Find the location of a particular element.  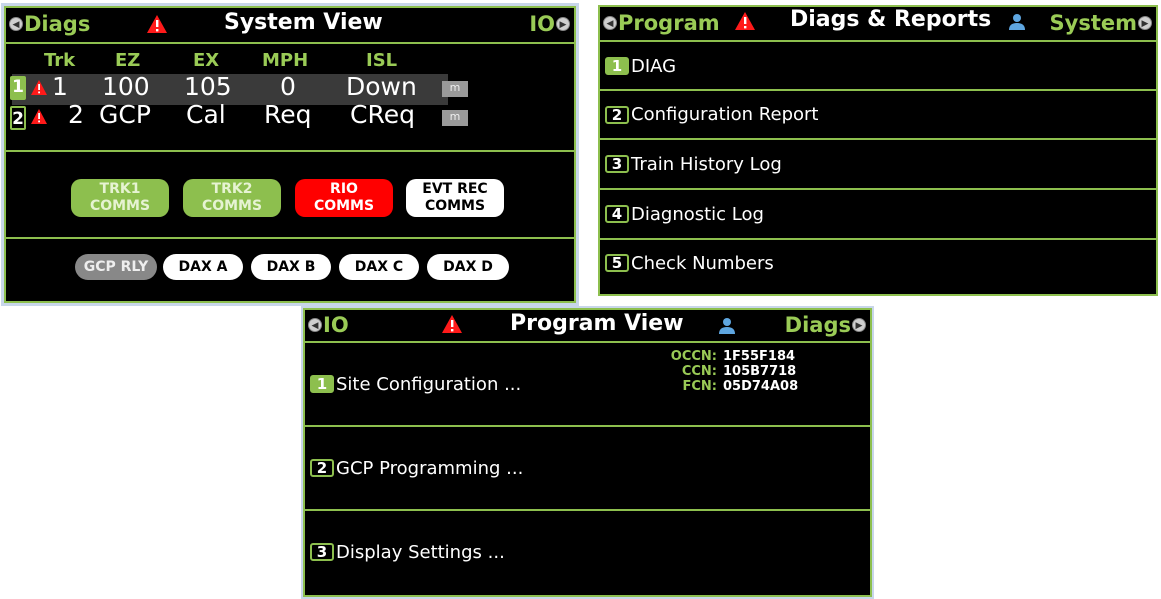

column-header-ez: EZ is located at coordinates (128, 60).